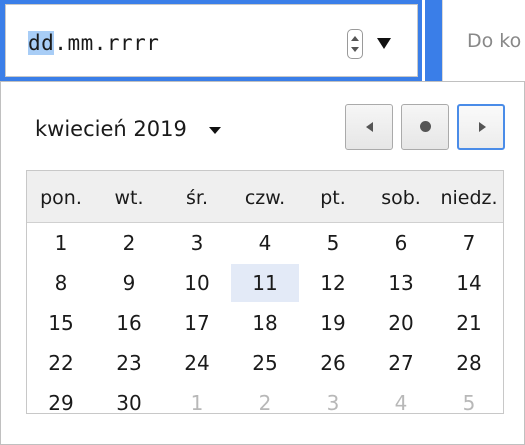  I want to click on calendar-day: 26, so click(333, 363).